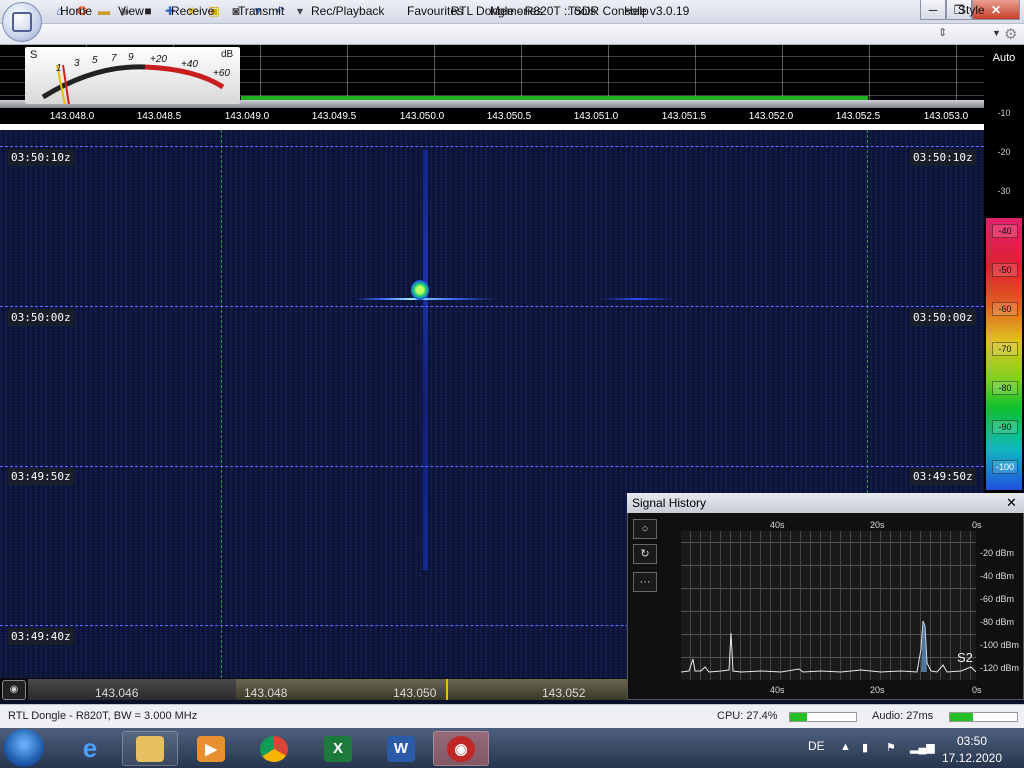  What do you see at coordinates (823, 717) in the screenshot?
I see `cpu-usage-bar` at bounding box center [823, 717].